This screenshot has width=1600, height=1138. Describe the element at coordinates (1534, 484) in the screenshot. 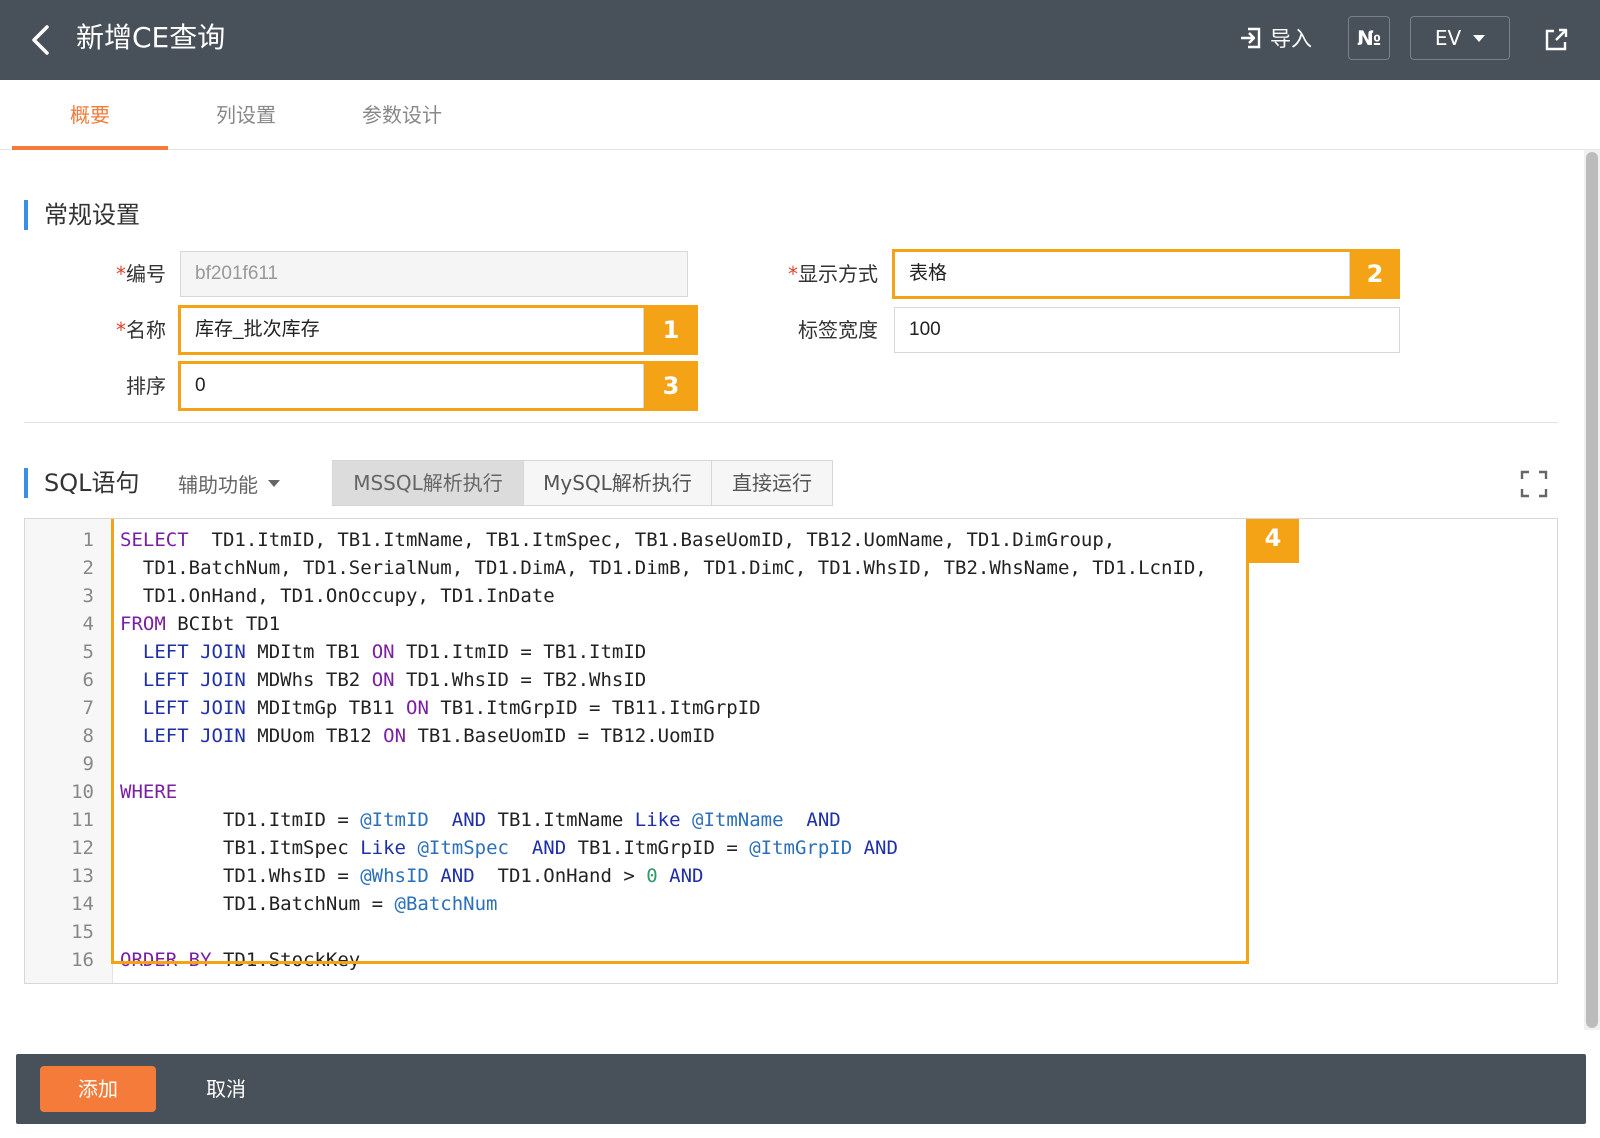

I see `fullscreen-icon` at that location.